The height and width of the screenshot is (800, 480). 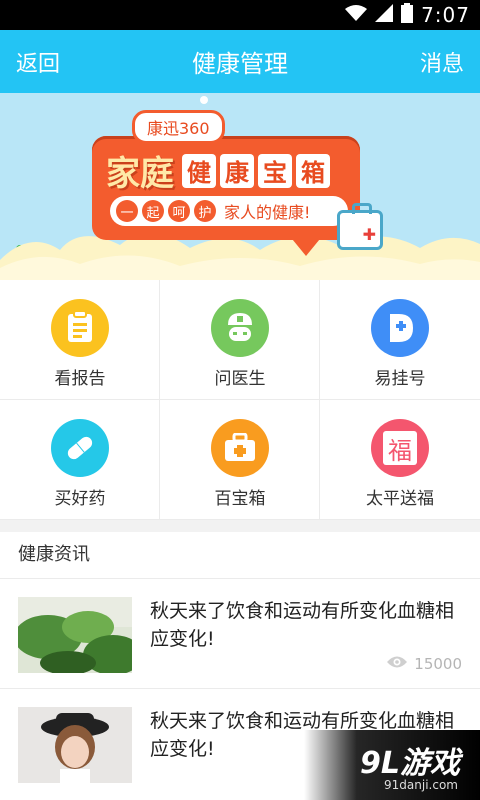 What do you see at coordinates (306, 245) in the screenshot?
I see `badge-tail` at bounding box center [306, 245].